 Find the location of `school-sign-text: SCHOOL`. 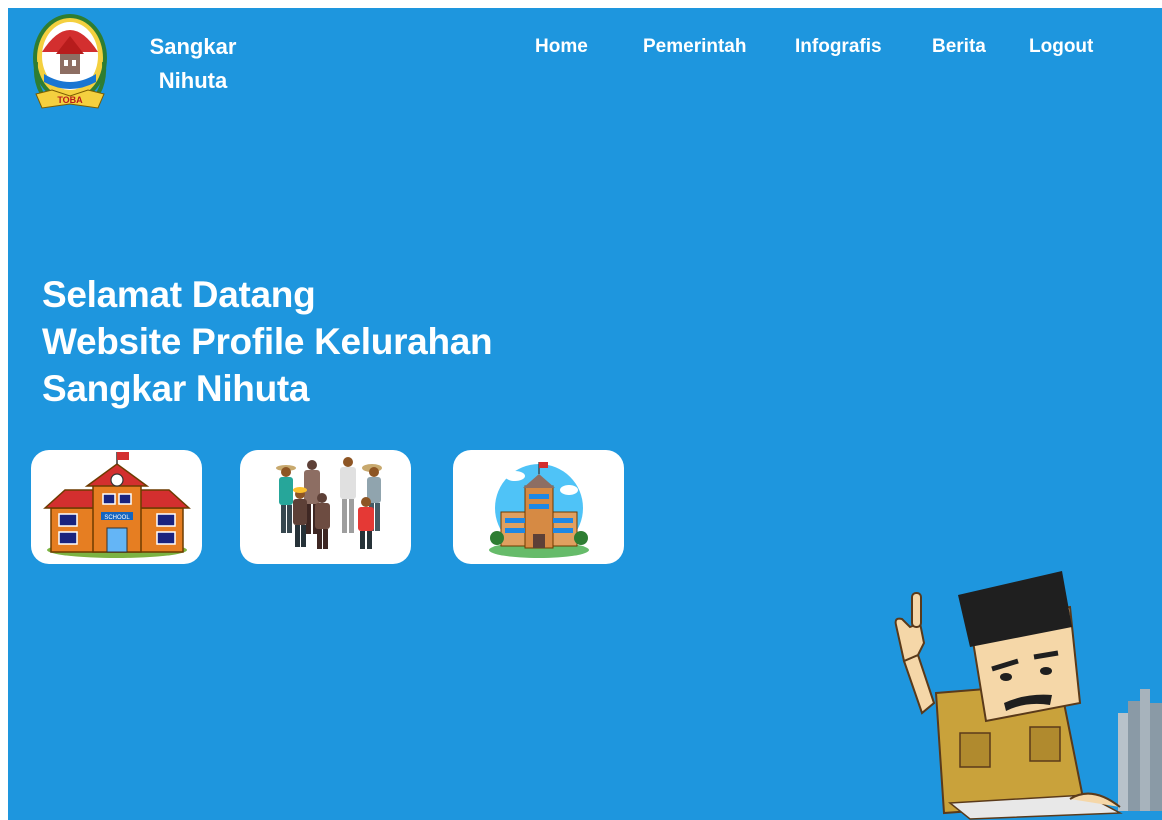

school-sign-text: SCHOOL is located at coordinates (117, 518).